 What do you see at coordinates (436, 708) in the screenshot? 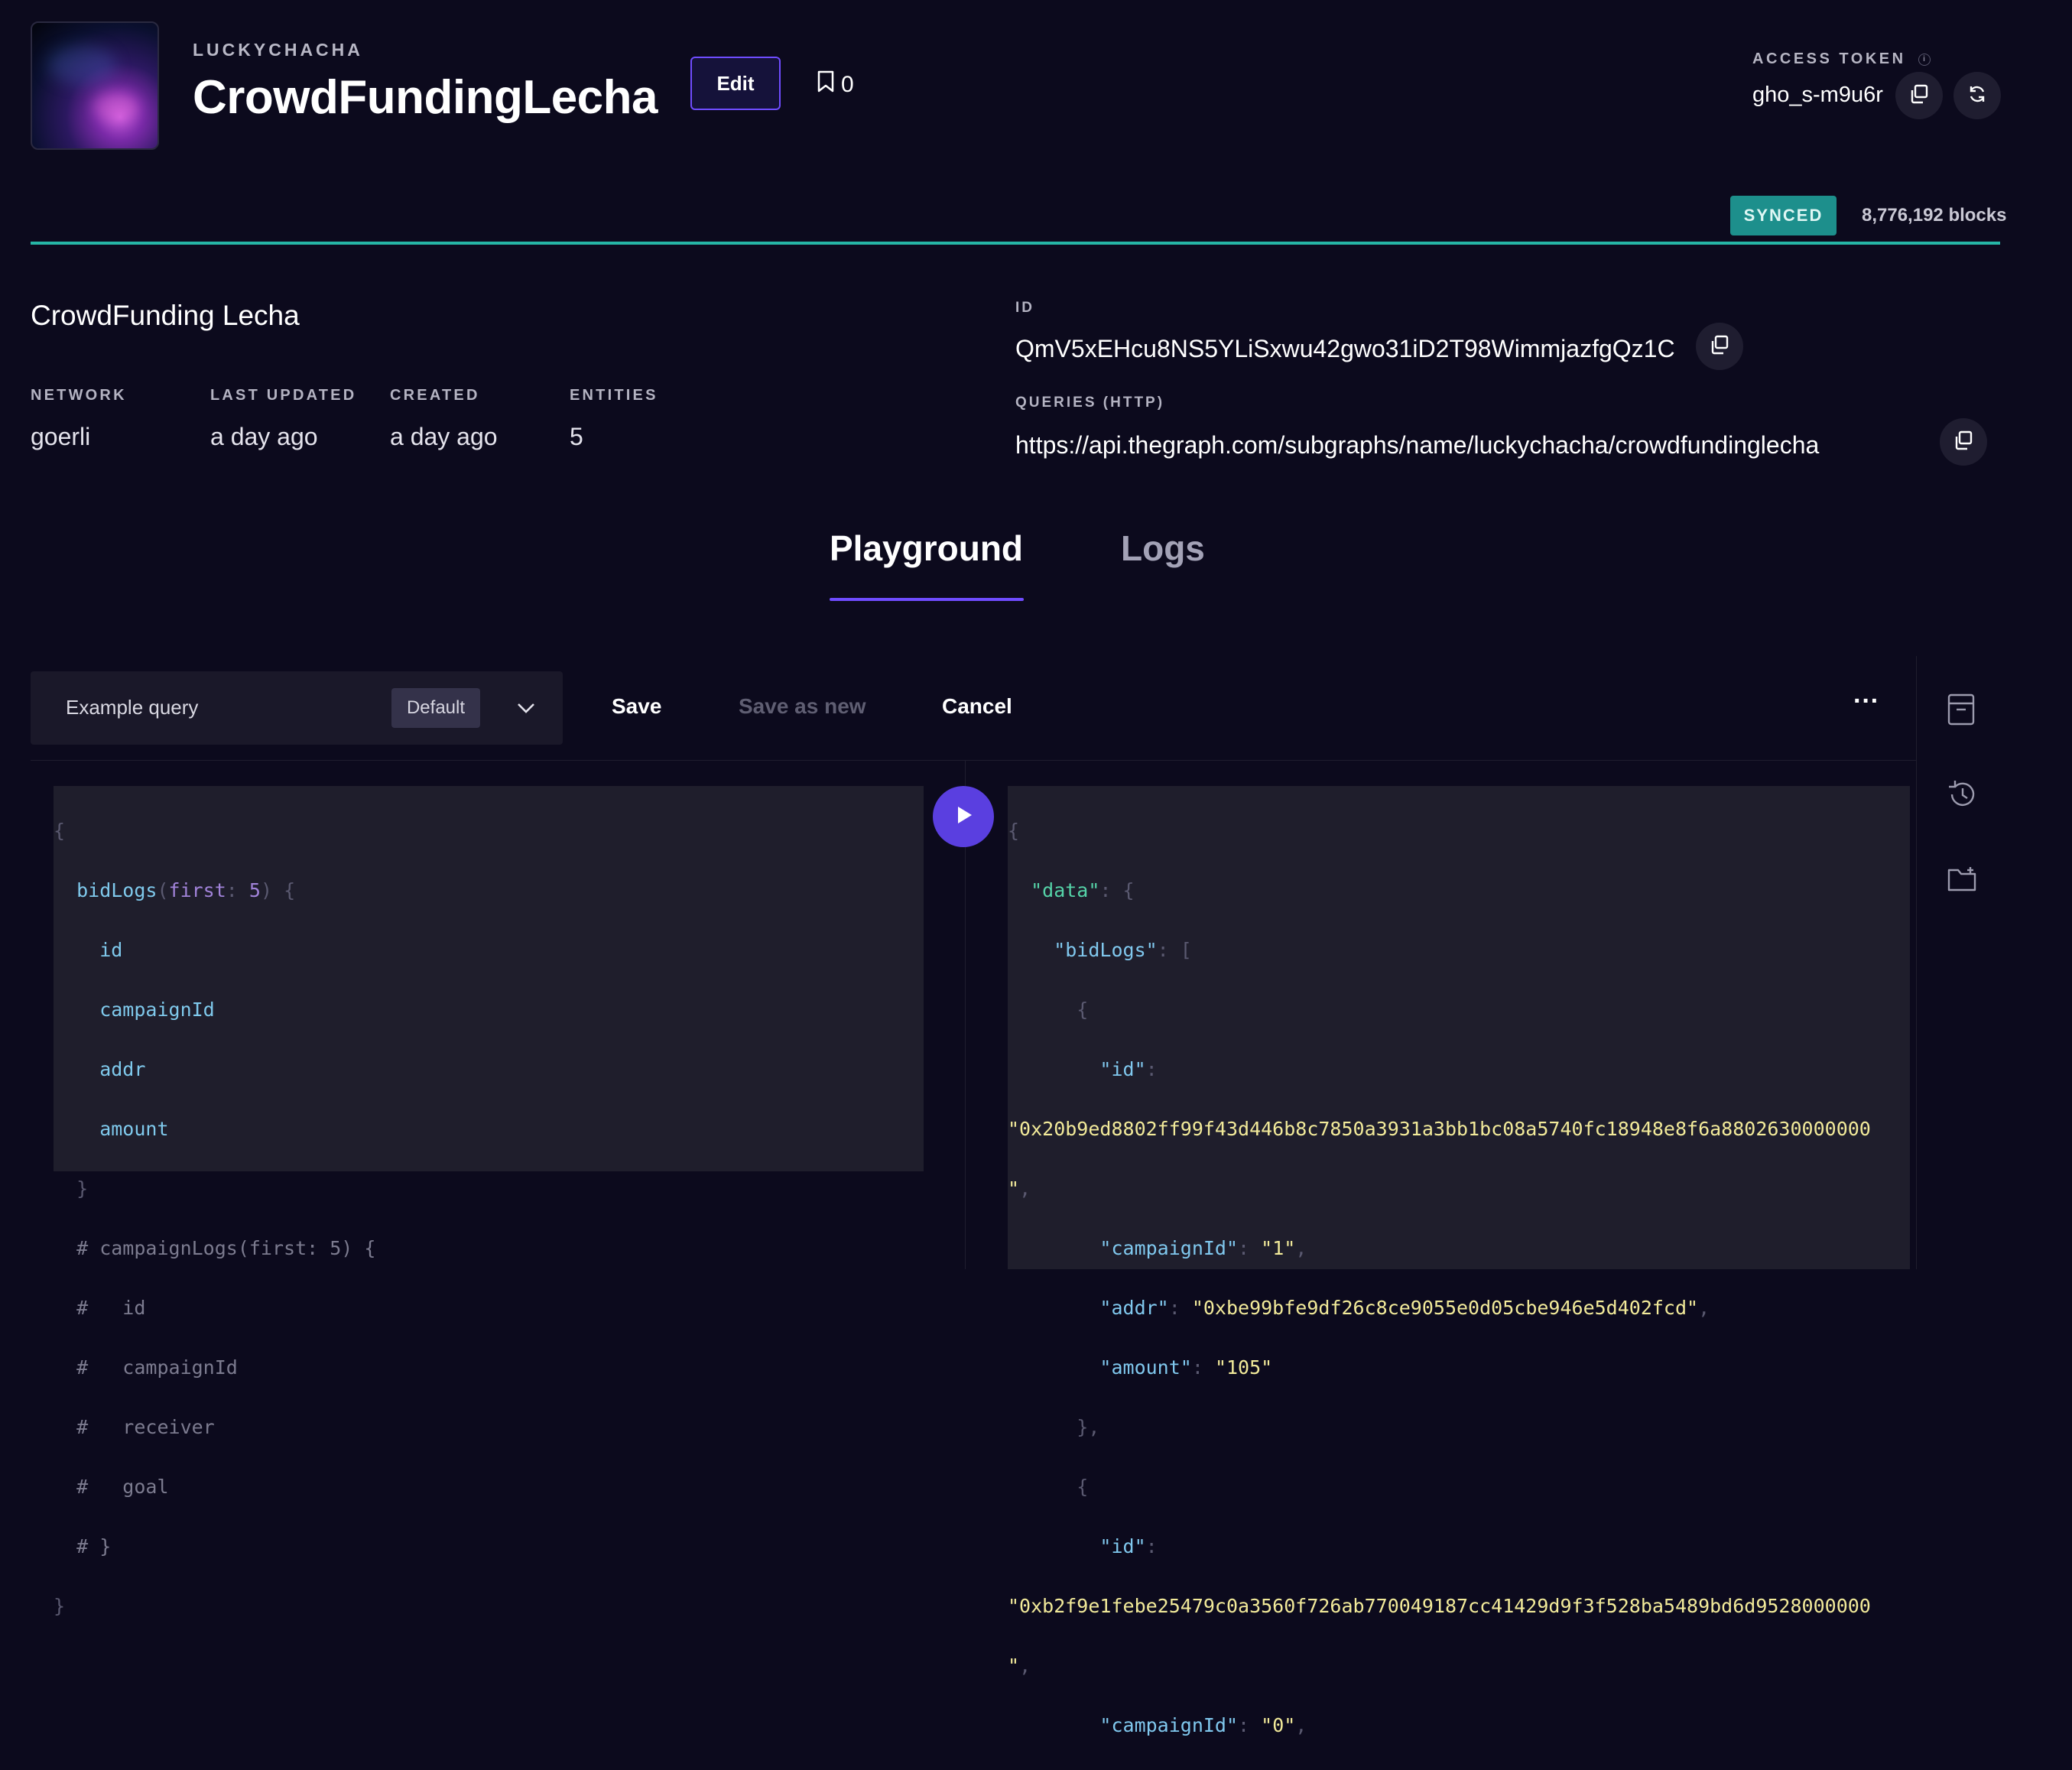
I see `default-badge: Default` at bounding box center [436, 708].